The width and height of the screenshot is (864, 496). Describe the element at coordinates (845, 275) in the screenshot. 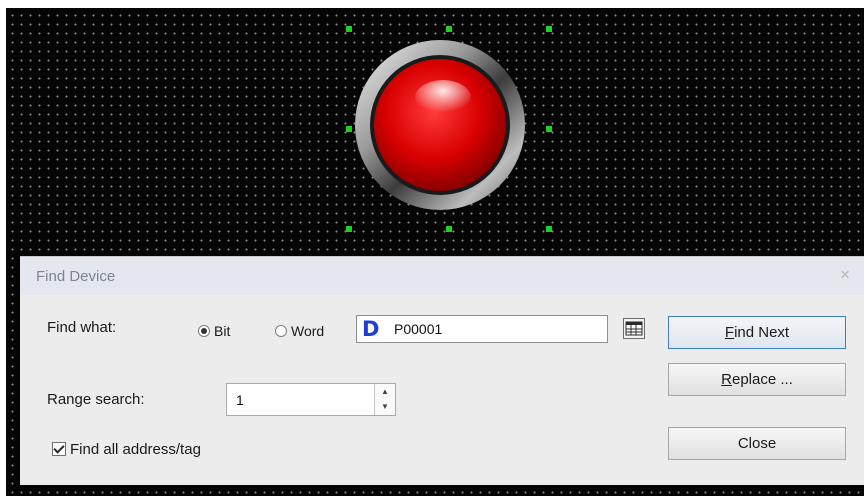

I see `close-icon: ×` at that location.